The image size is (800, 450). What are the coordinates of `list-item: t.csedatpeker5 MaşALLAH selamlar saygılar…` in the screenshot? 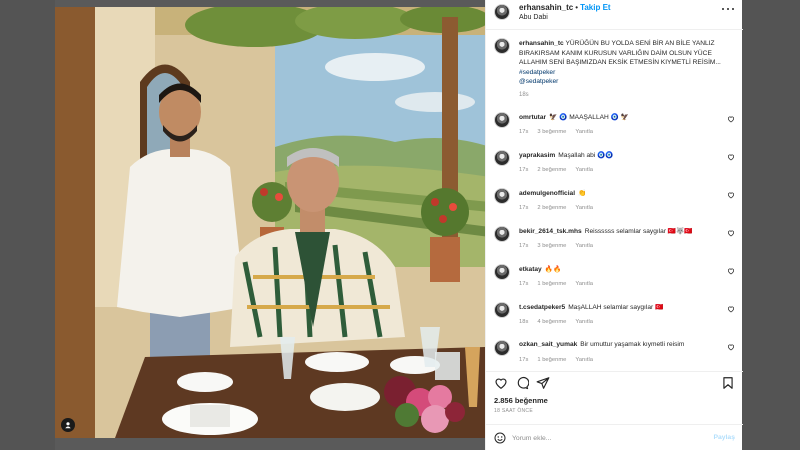 It's located at (614, 314).